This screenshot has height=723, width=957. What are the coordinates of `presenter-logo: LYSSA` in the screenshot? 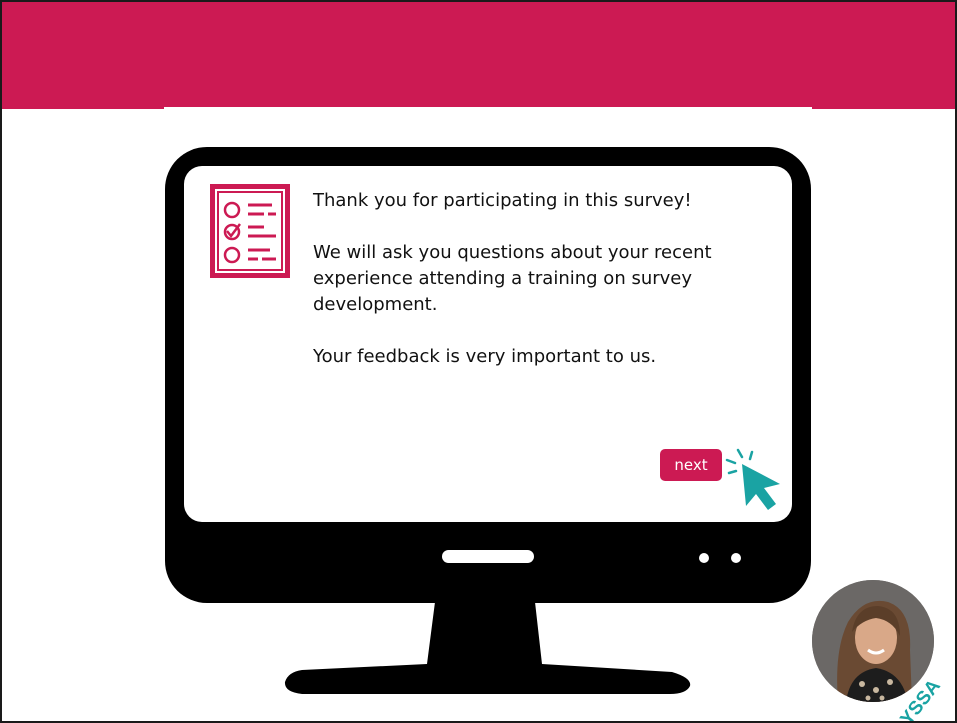 It's located at (917, 699).